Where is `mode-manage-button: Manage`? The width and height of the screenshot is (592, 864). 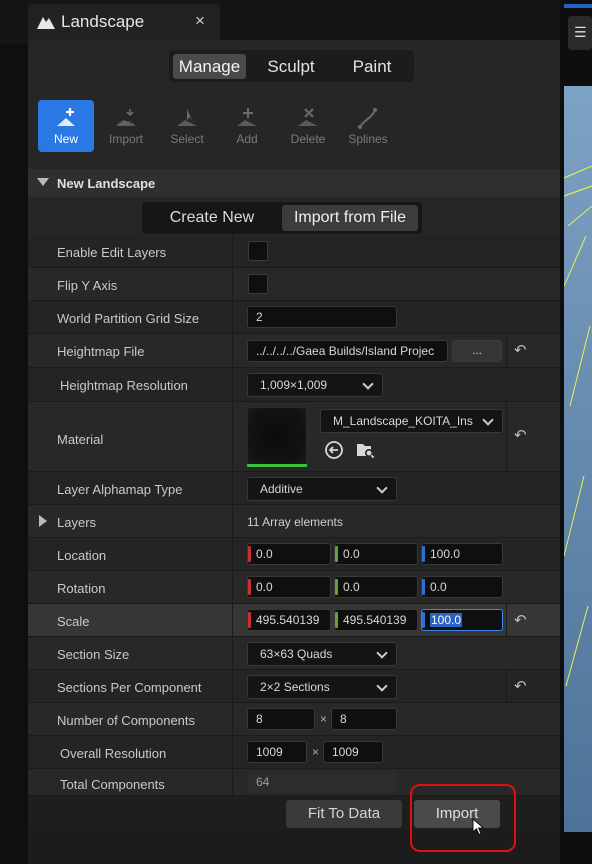 mode-manage-button: Manage is located at coordinates (209, 66).